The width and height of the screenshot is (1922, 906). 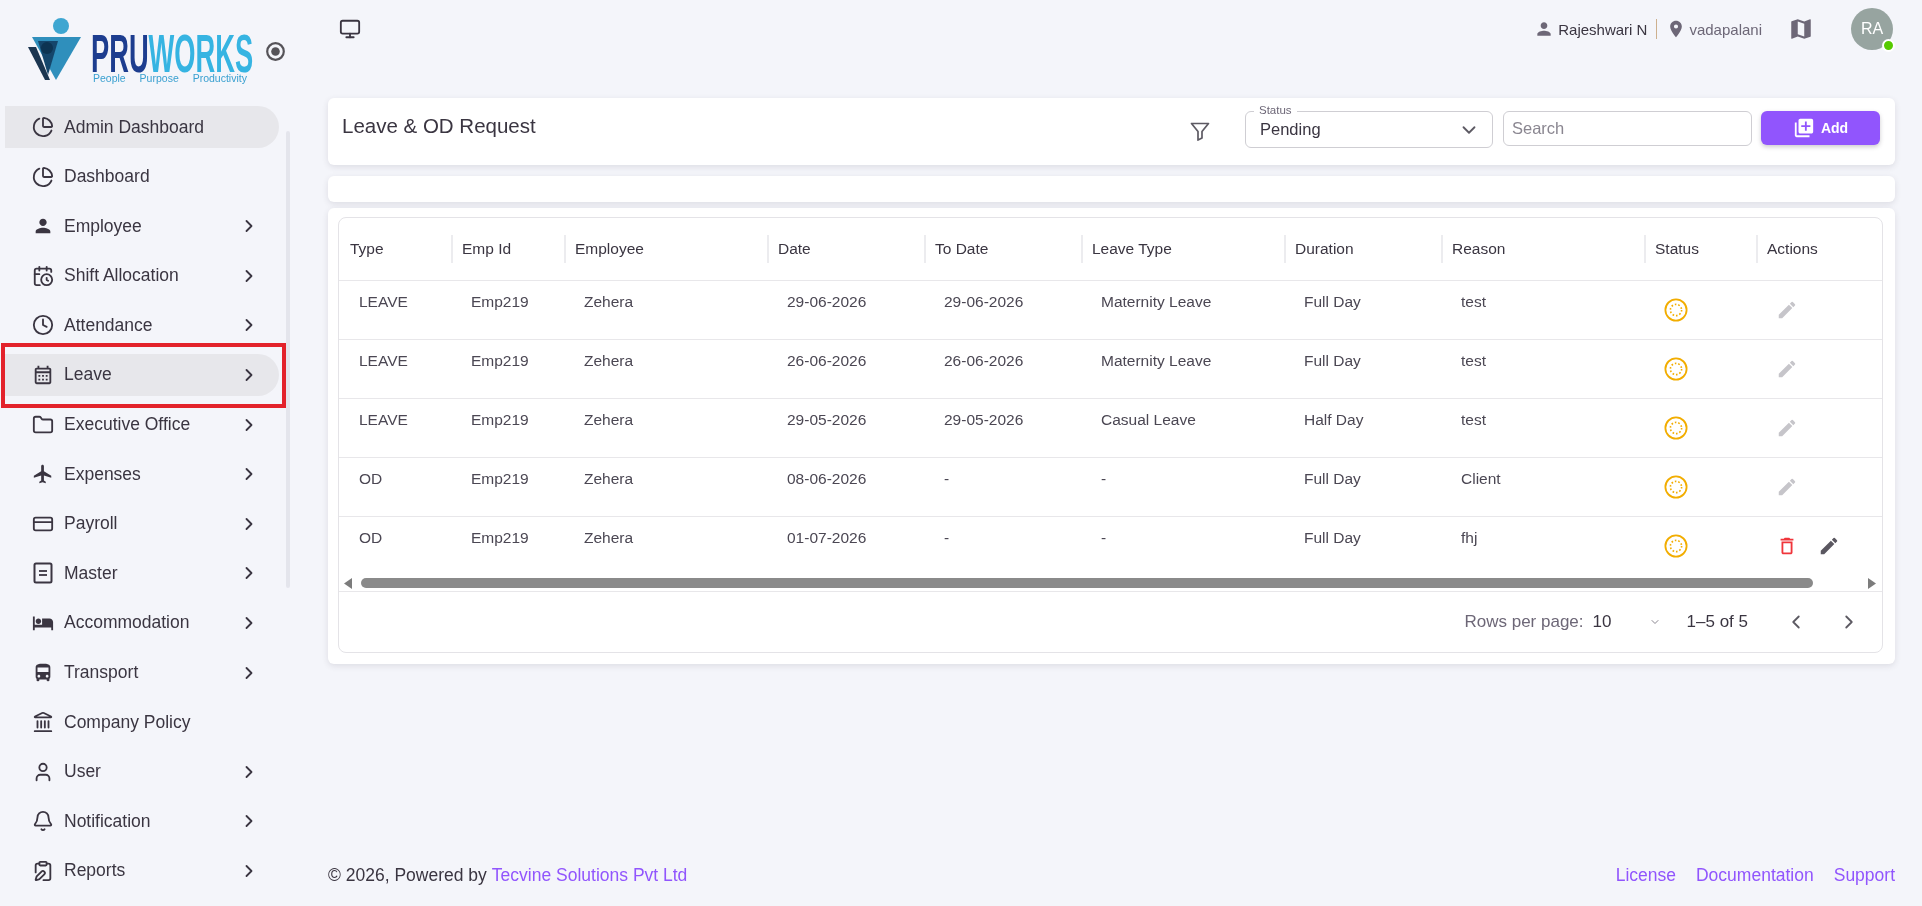 I want to click on logo-tagline: People Purpose Productivity, so click(x=170, y=78).